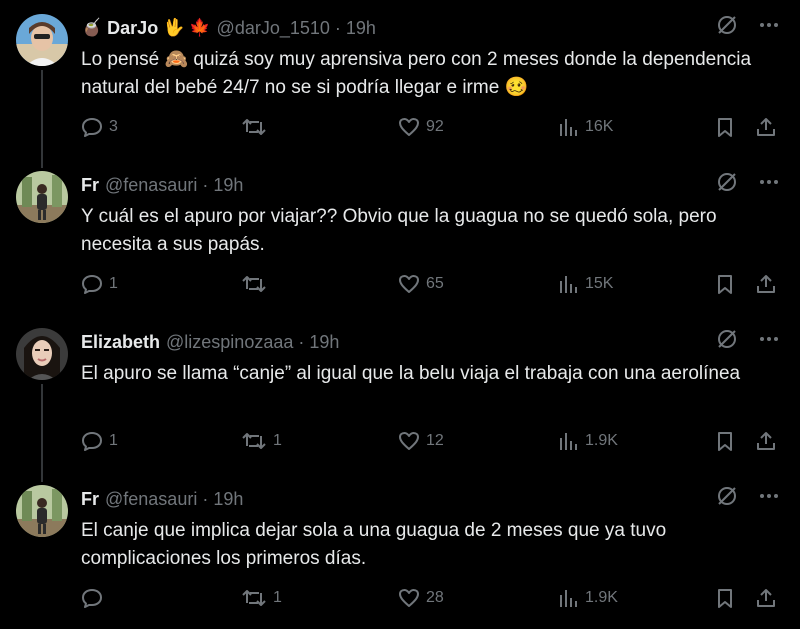  What do you see at coordinates (200, 27) in the screenshot?
I see `maple-leaf-emoji: 🍁` at bounding box center [200, 27].